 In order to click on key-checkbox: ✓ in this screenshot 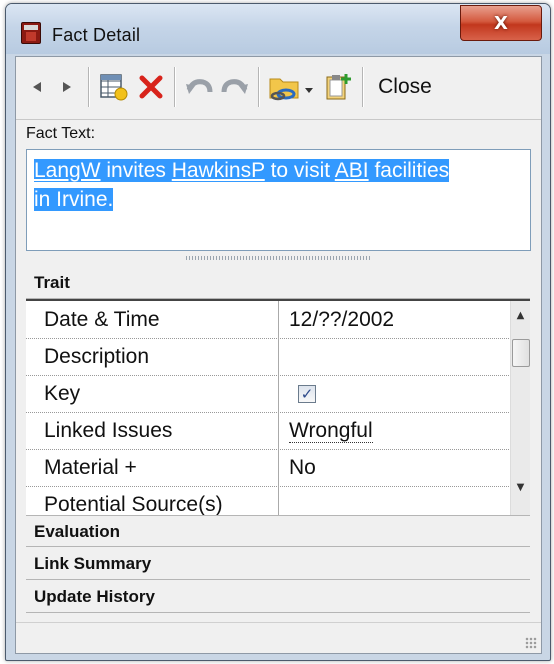, I will do `click(307, 394)`.